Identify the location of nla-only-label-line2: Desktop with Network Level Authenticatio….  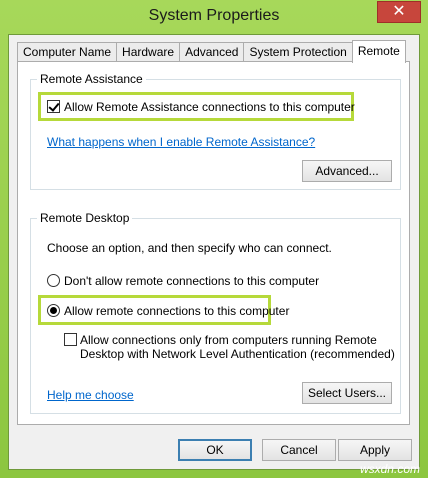
(237, 354).